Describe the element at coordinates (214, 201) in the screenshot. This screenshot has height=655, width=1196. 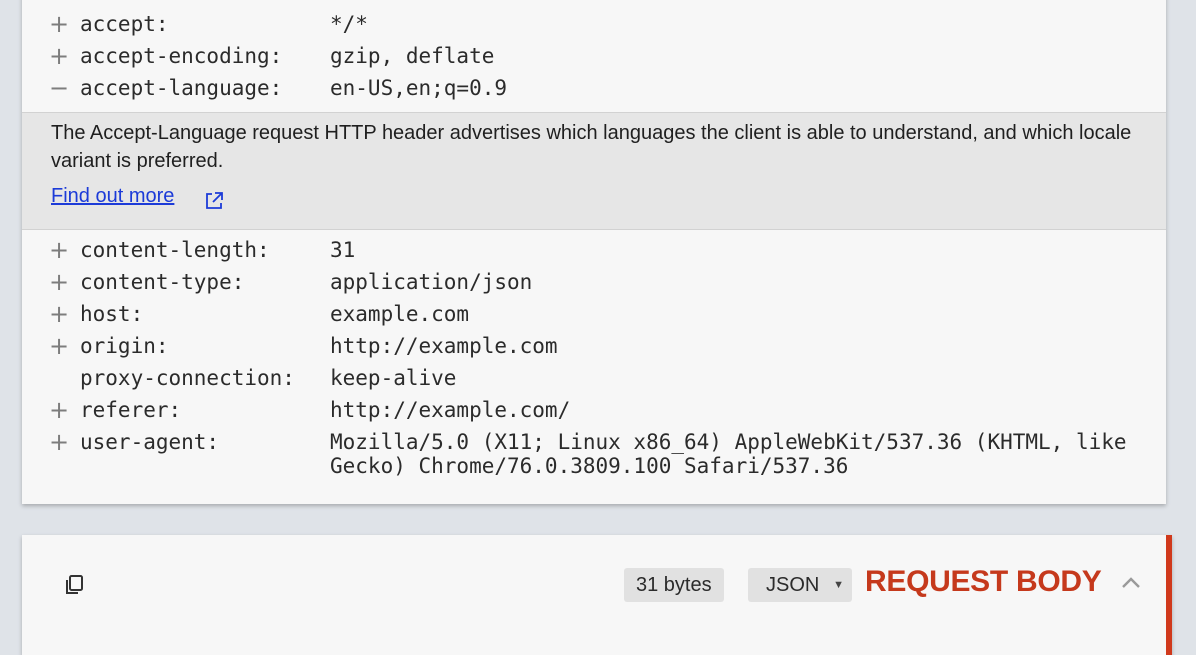
I see `external-link-icon` at that location.